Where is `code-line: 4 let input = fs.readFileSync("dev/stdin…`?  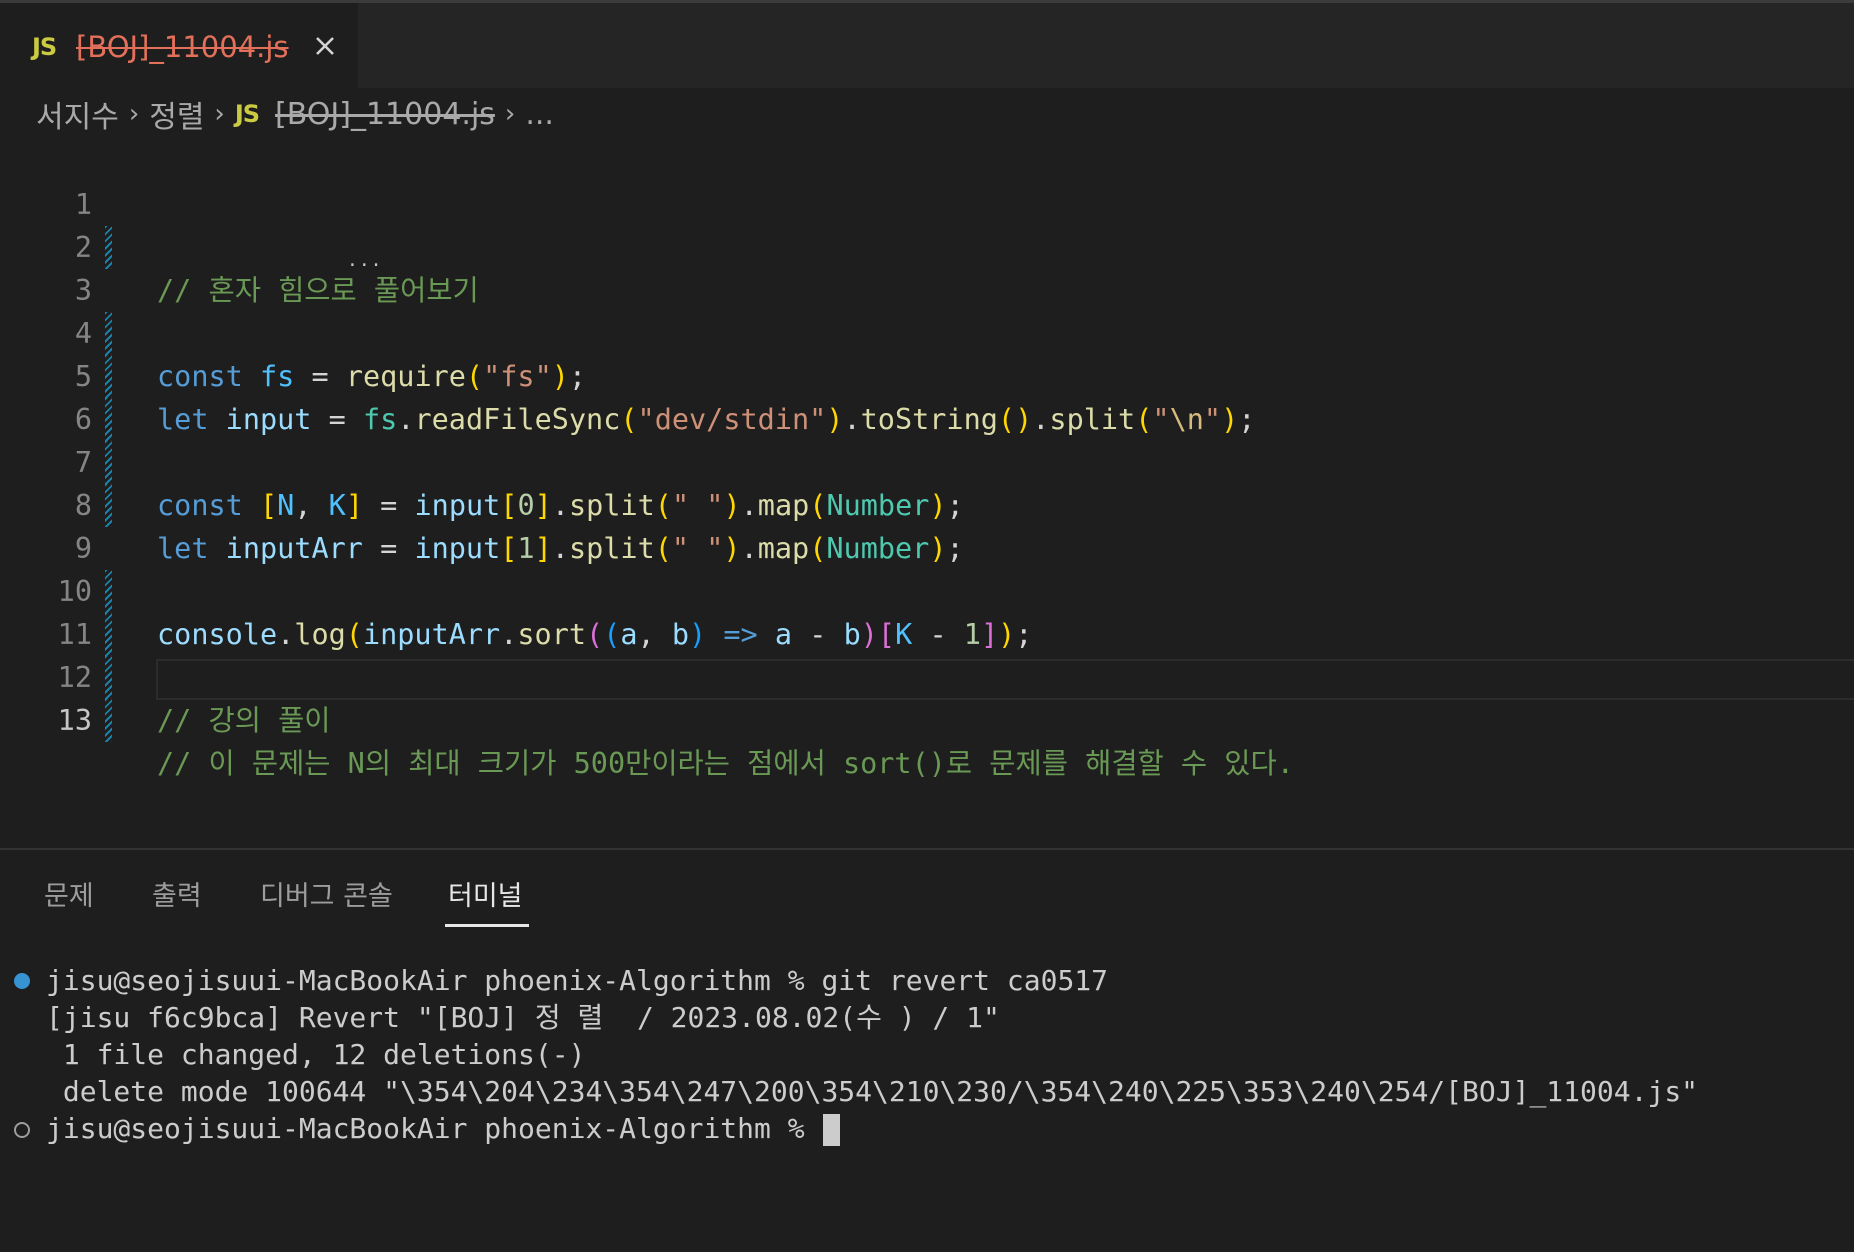 code-line: 4 let input = fs.readFileSync("dev/stdin… is located at coordinates (927, 352).